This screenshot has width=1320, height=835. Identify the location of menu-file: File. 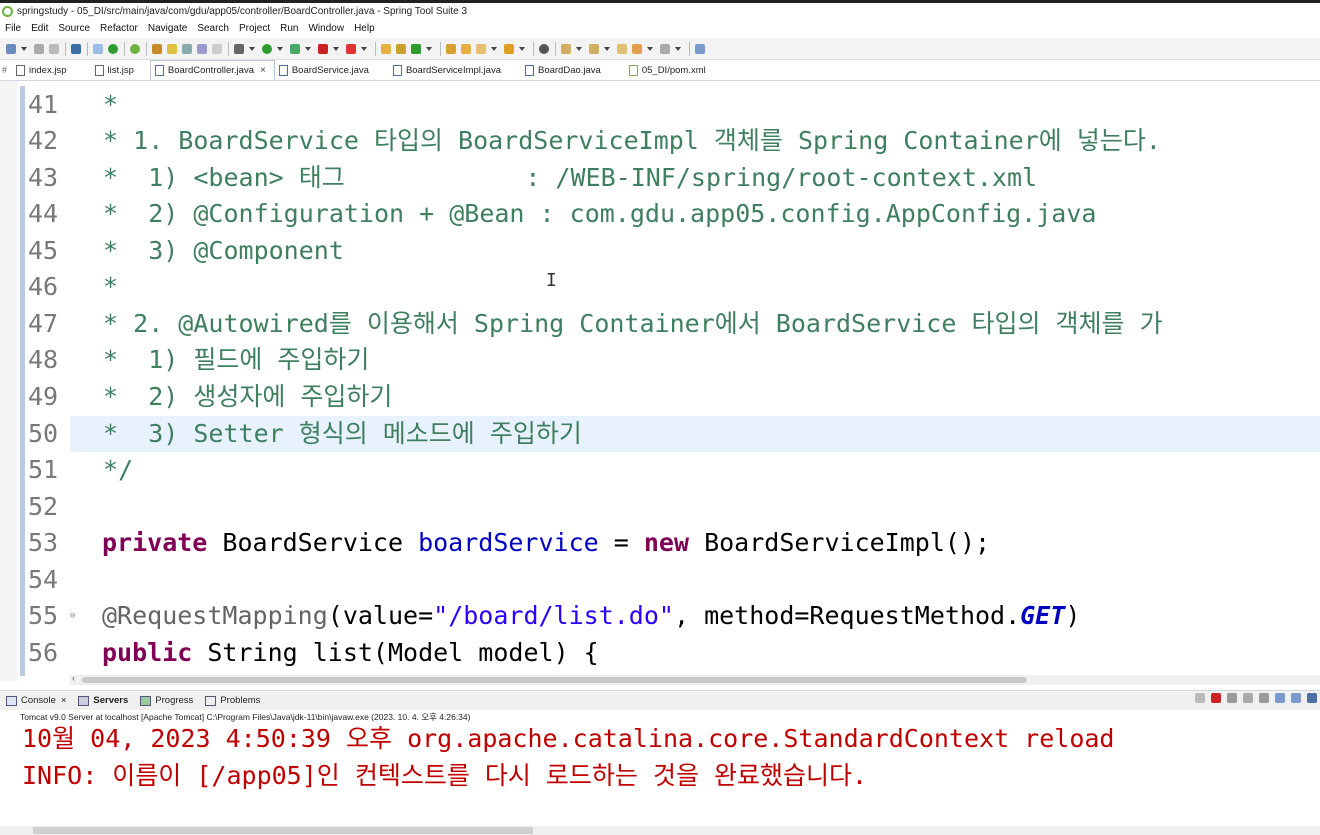
(13, 28).